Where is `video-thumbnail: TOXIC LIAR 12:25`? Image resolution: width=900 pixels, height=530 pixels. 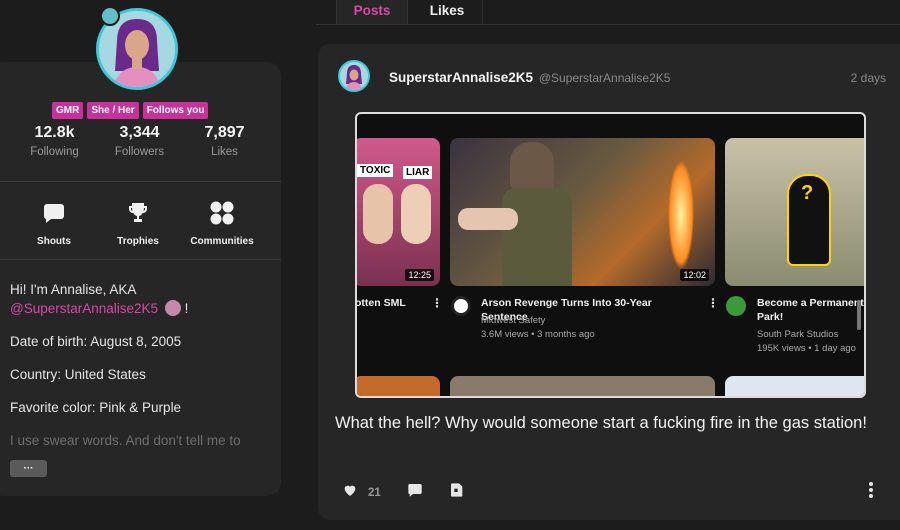
video-thumbnail: TOXIC LIAR 12:25 is located at coordinates (398, 212).